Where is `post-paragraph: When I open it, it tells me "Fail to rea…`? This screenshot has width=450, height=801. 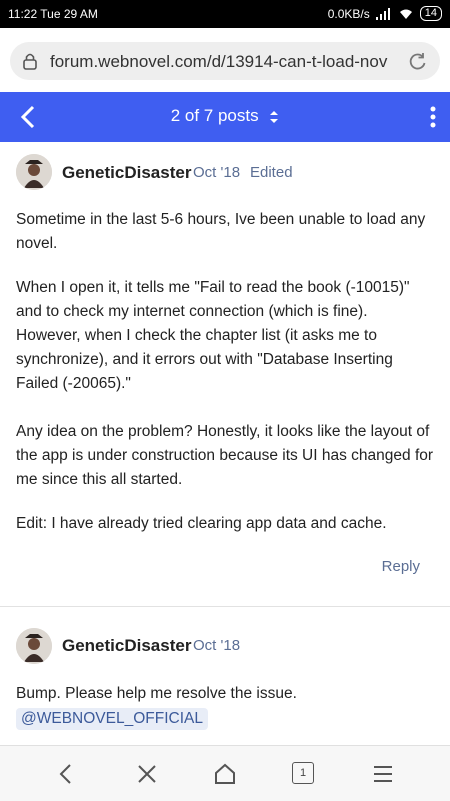 post-paragraph: When I open it, it tells me "Fail to rea… is located at coordinates (213, 335).